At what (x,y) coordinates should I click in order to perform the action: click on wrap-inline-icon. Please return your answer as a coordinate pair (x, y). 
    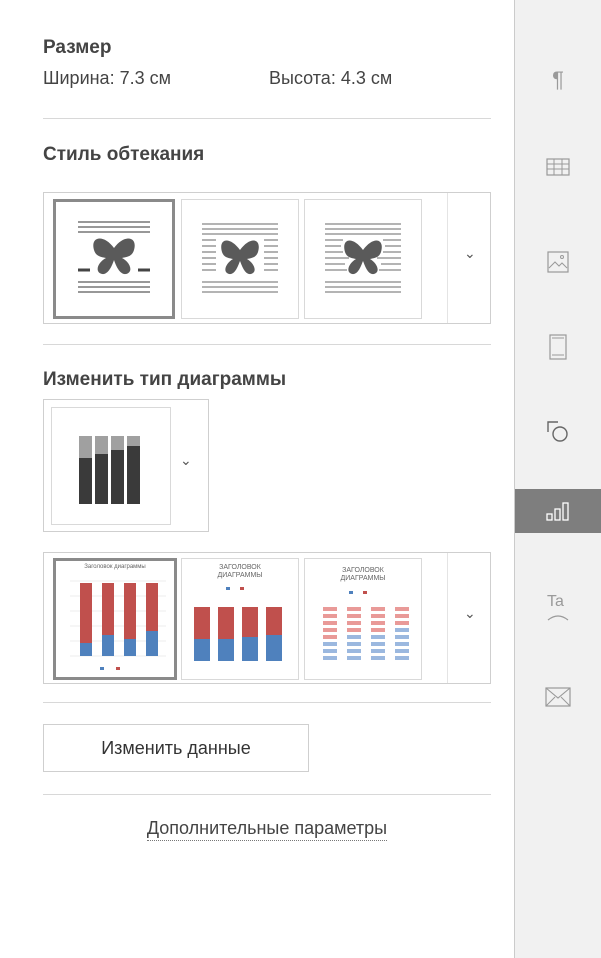
    Looking at the image, I should click on (114, 257).